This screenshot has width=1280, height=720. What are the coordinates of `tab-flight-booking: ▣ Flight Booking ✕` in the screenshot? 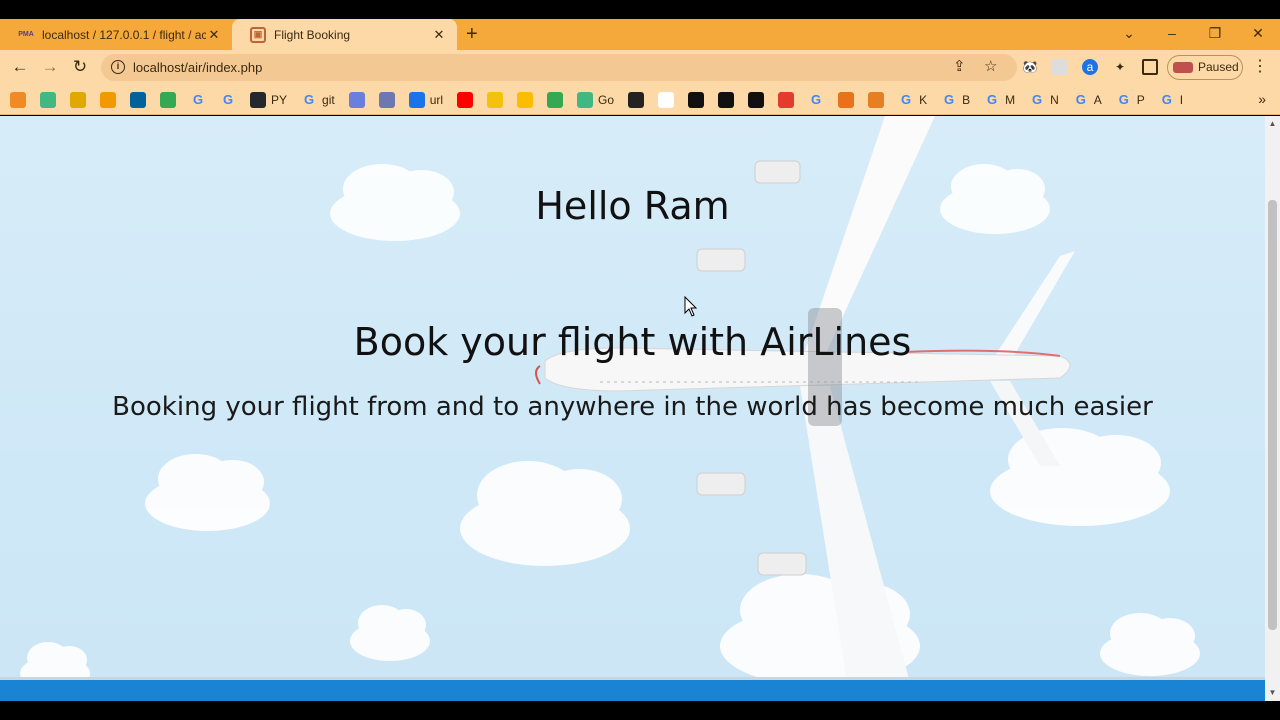 It's located at (344, 34).